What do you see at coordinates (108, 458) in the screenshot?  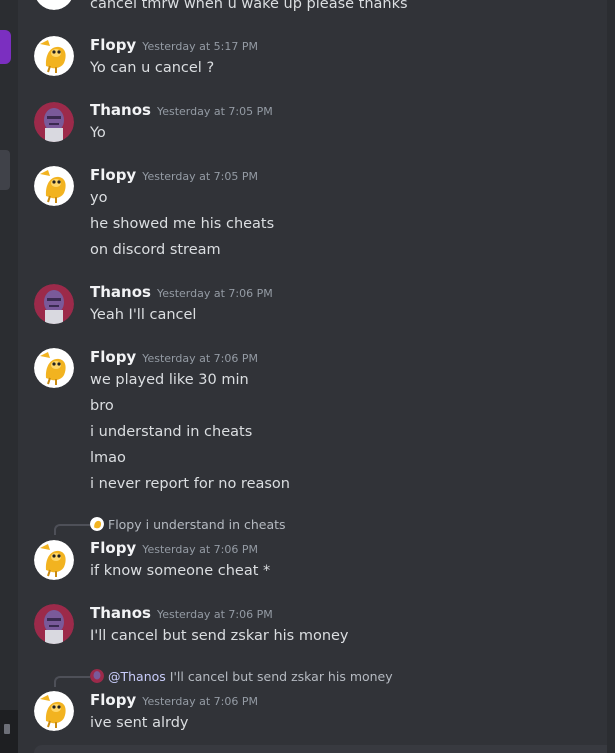 I see `message-line: lmao` at bounding box center [108, 458].